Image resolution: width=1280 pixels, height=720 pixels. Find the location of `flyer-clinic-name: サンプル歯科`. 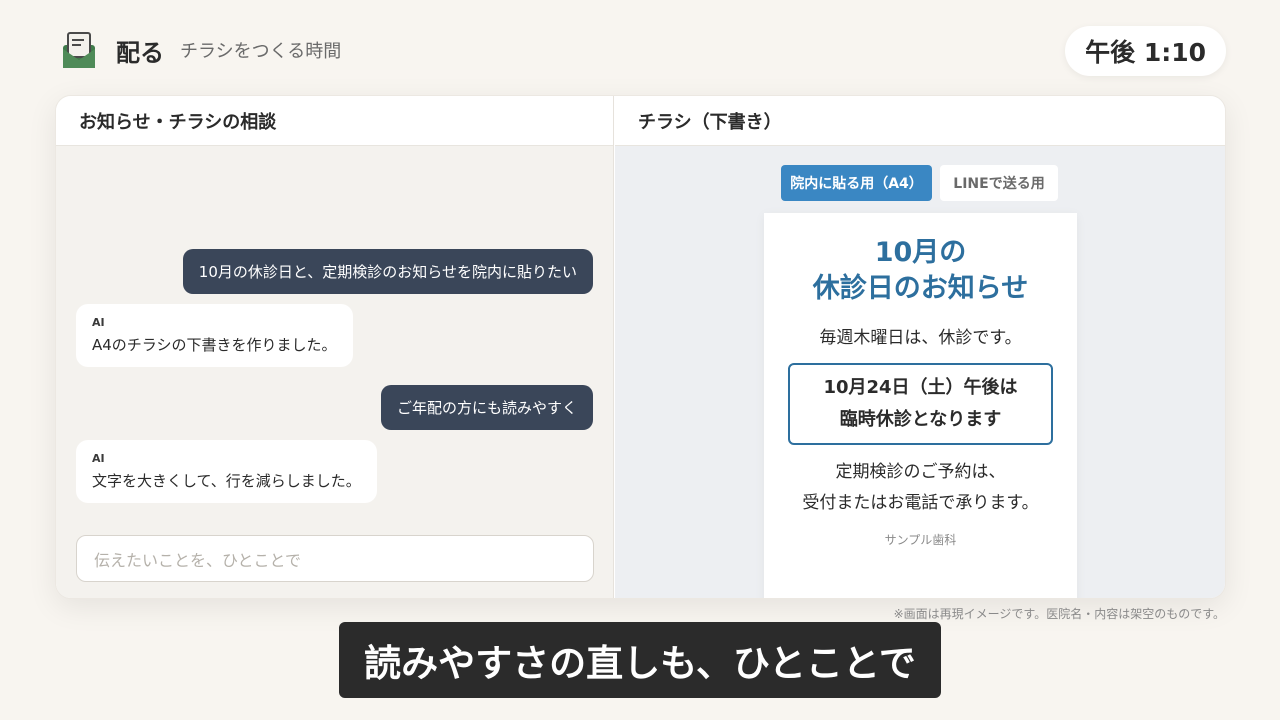

flyer-clinic-name: サンプル歯科 is located at coordinates (920, 540).